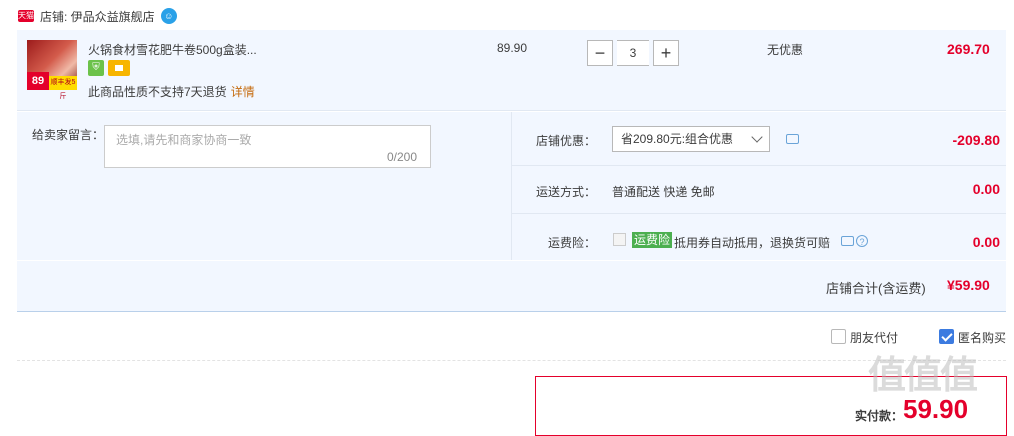  What do you see at coordinates (876, 288) in the screenshot?
I see `shop-total-label: 店铺合计(含运费)` at bounding box center [876, 288].